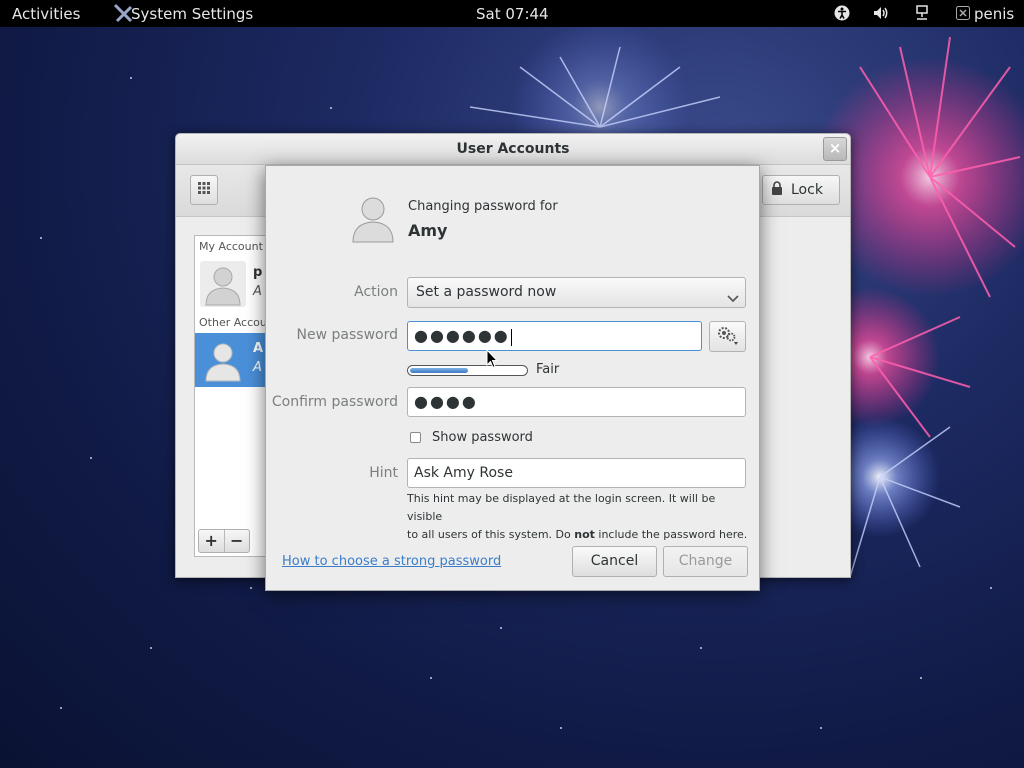 The width and height of the screenshot is (1024, 768). What do you see at coordinates (212, 541) in the screenshot?
I see `add-user-button: +` at bounding box center [212, 541].